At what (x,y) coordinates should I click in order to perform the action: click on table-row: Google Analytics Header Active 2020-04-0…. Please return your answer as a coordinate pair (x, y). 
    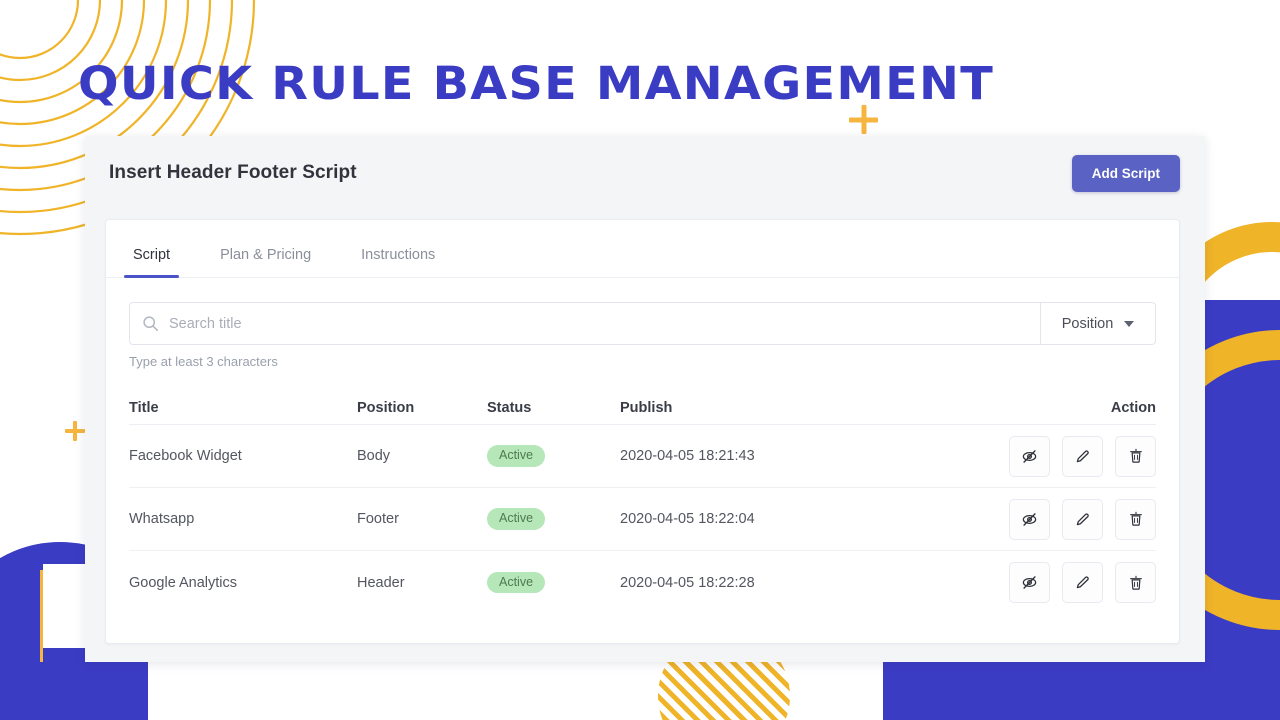
    Looking at the image, I should click on (642, 582).